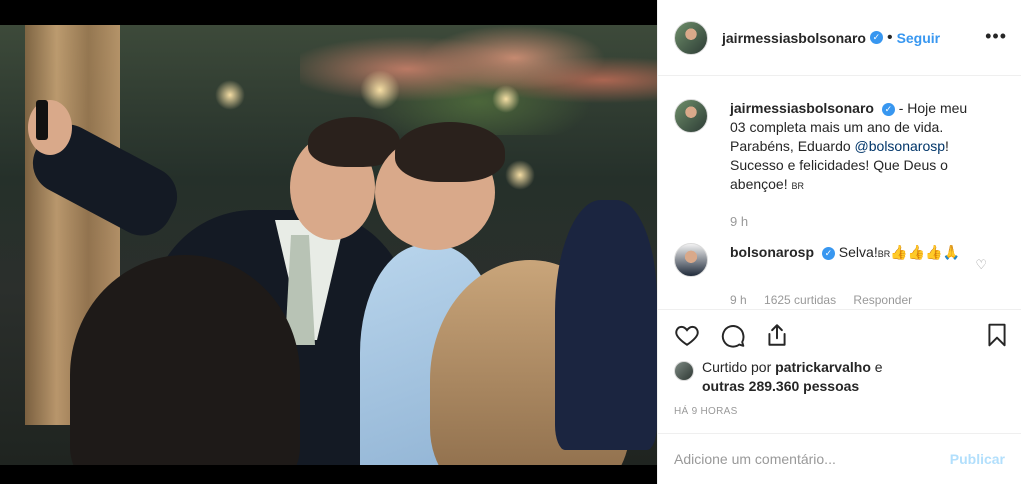  What do you see at coordinates (606, 325) in the screenshot?
I see `photo-background-woman` at bounding box center [606, 325].